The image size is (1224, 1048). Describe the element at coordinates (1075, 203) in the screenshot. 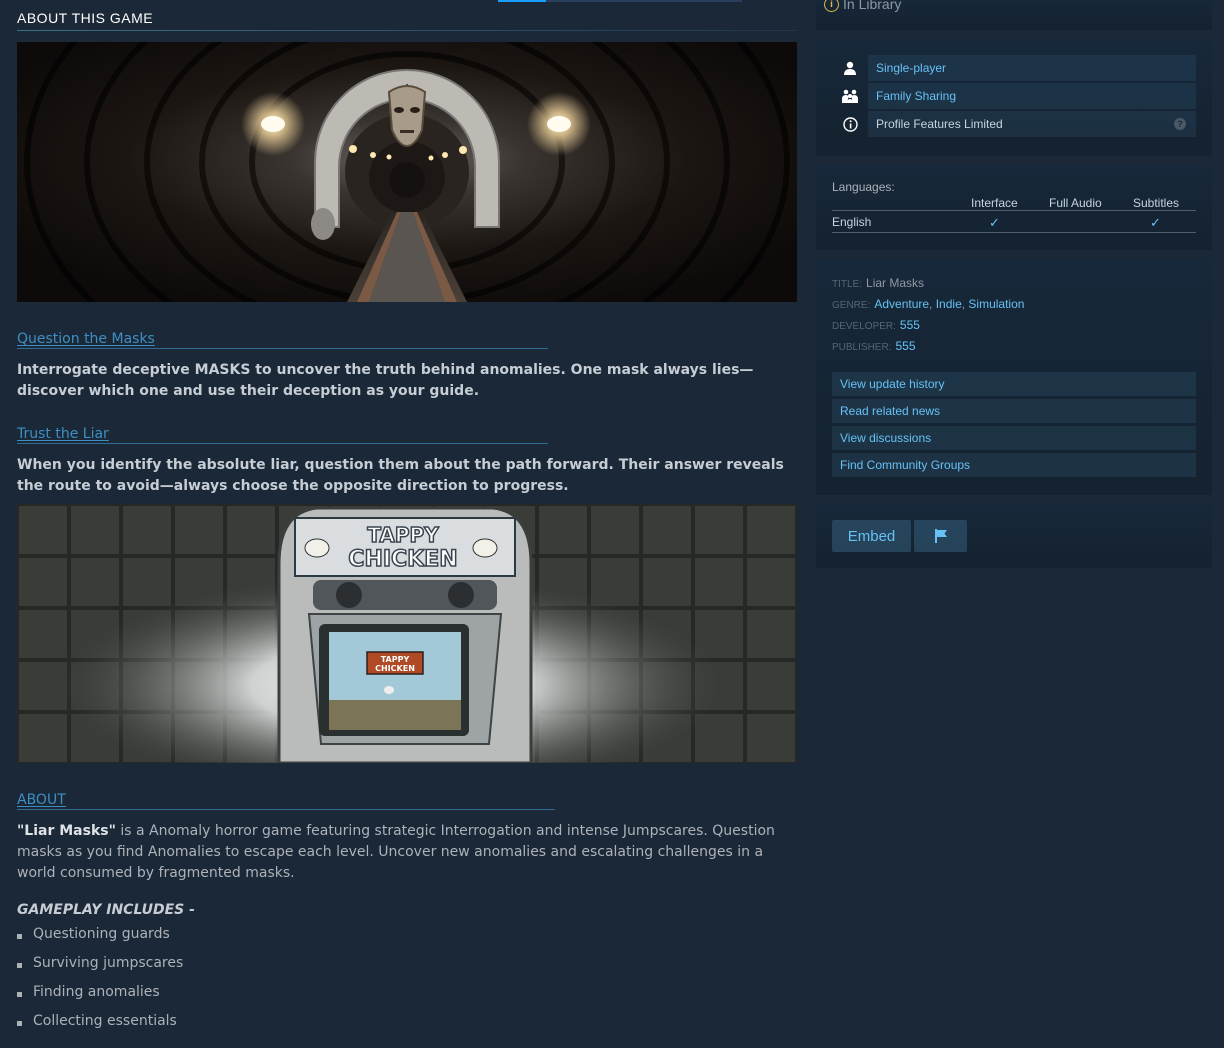

I see `column-full-audio: Full Audio` at that location.